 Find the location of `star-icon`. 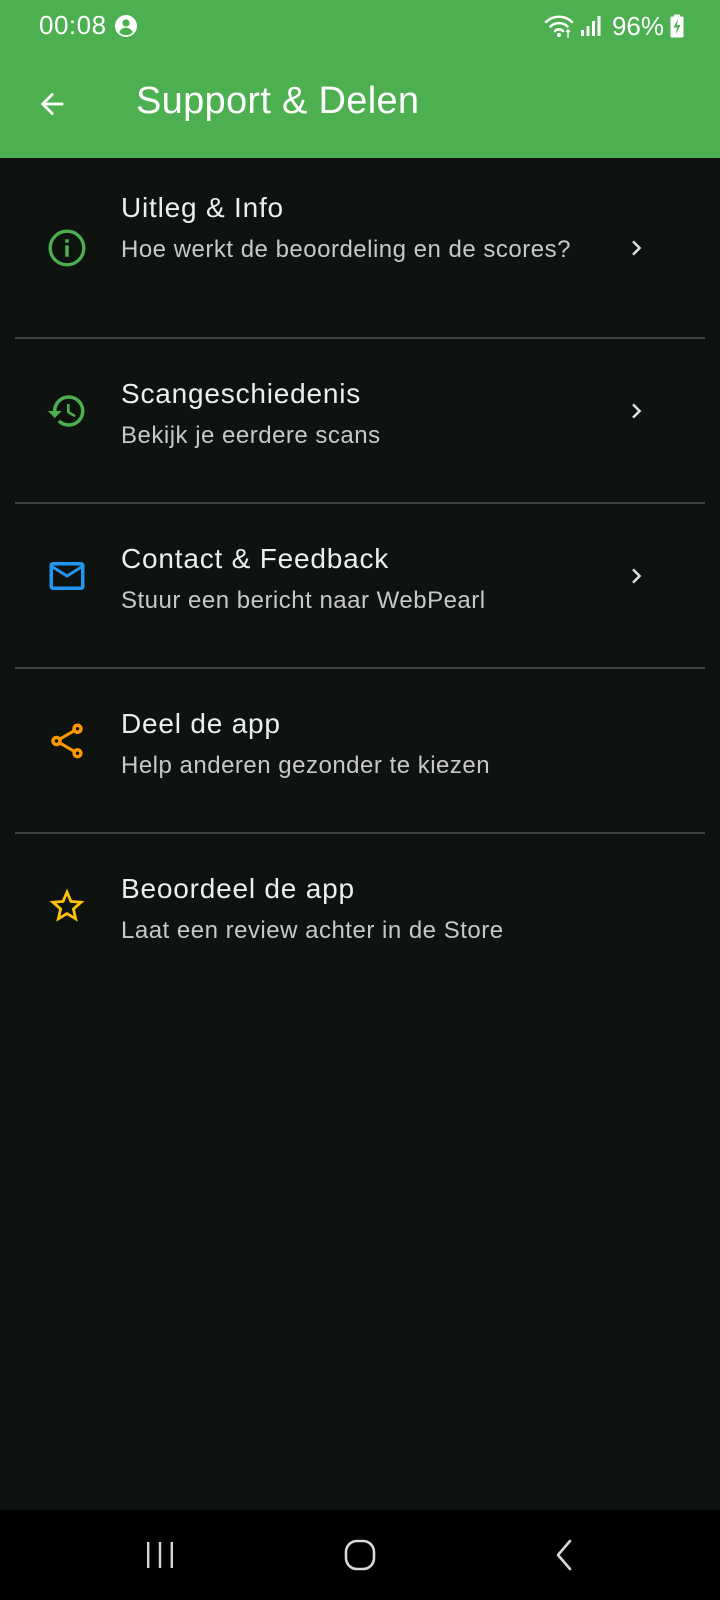

star-icon is located at coordinates (67, 905).